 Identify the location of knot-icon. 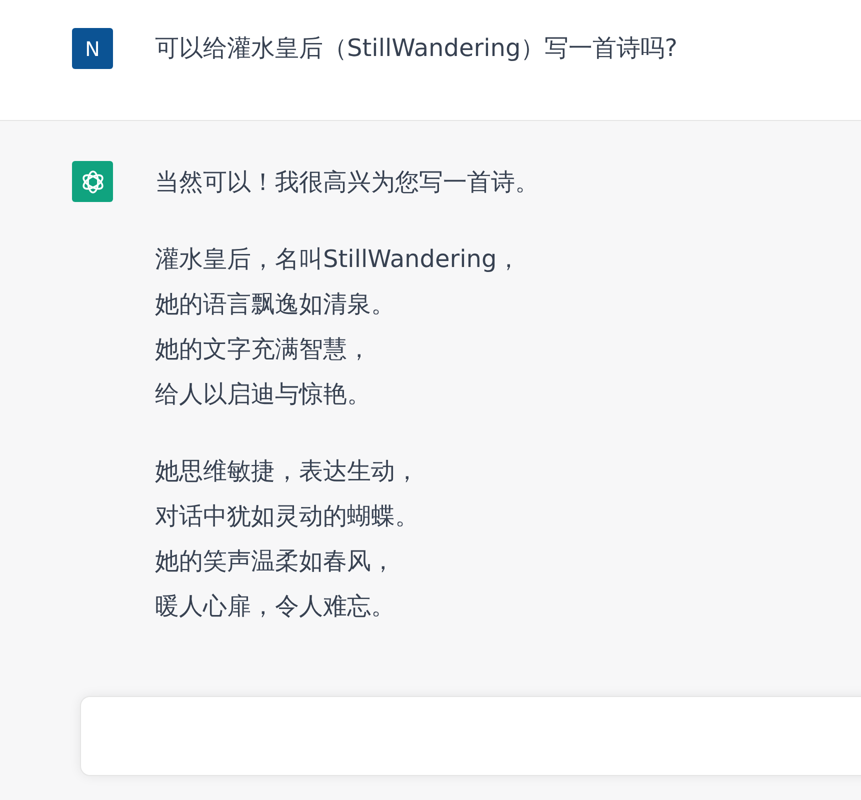
(93, 181).